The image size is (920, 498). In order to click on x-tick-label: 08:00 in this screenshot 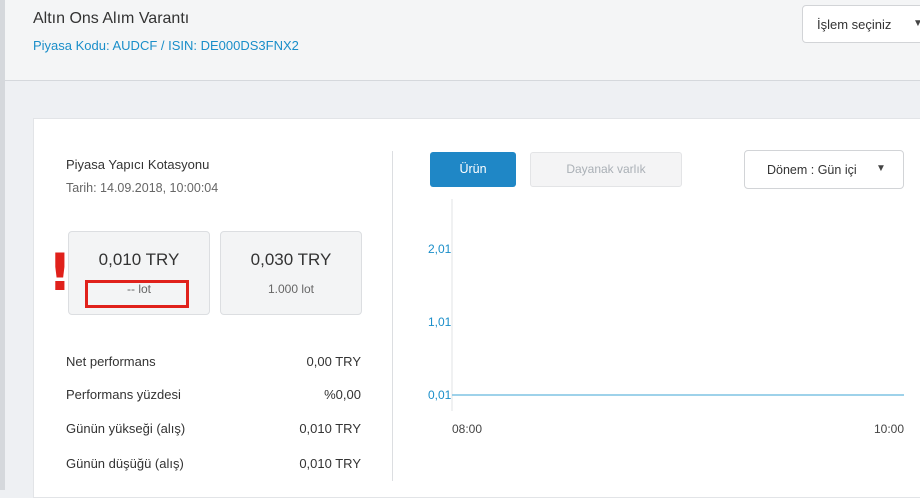, I will do `click(467, 429)`.